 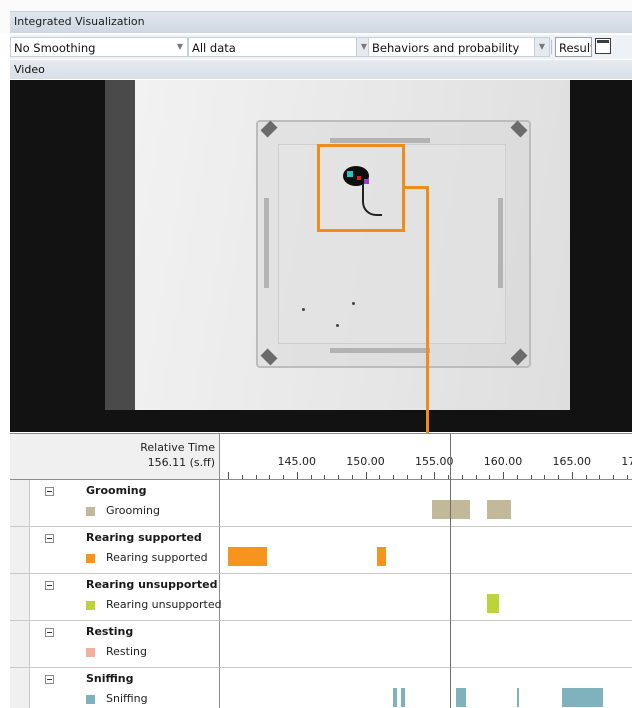 What do you see at coordinates (115, 550) in the screenshot?
I see `behavior-group-row: Rearing supported Rearing supported` at bounding box center [115, 550].